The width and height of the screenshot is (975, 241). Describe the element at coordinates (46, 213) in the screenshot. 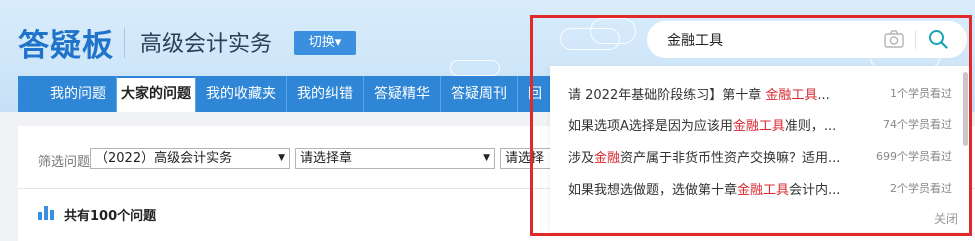

I see `bar-chart-icon` at that location.